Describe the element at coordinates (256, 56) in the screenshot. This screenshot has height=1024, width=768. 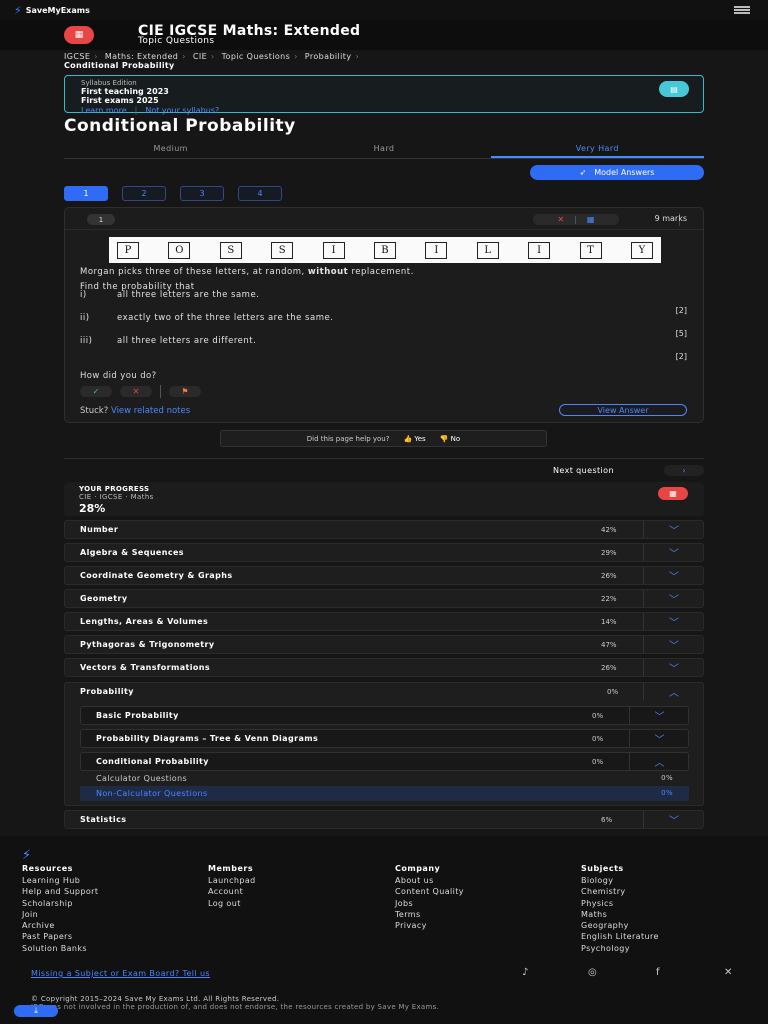
I see `breadcrumb-item: Topic Questions` at that location.